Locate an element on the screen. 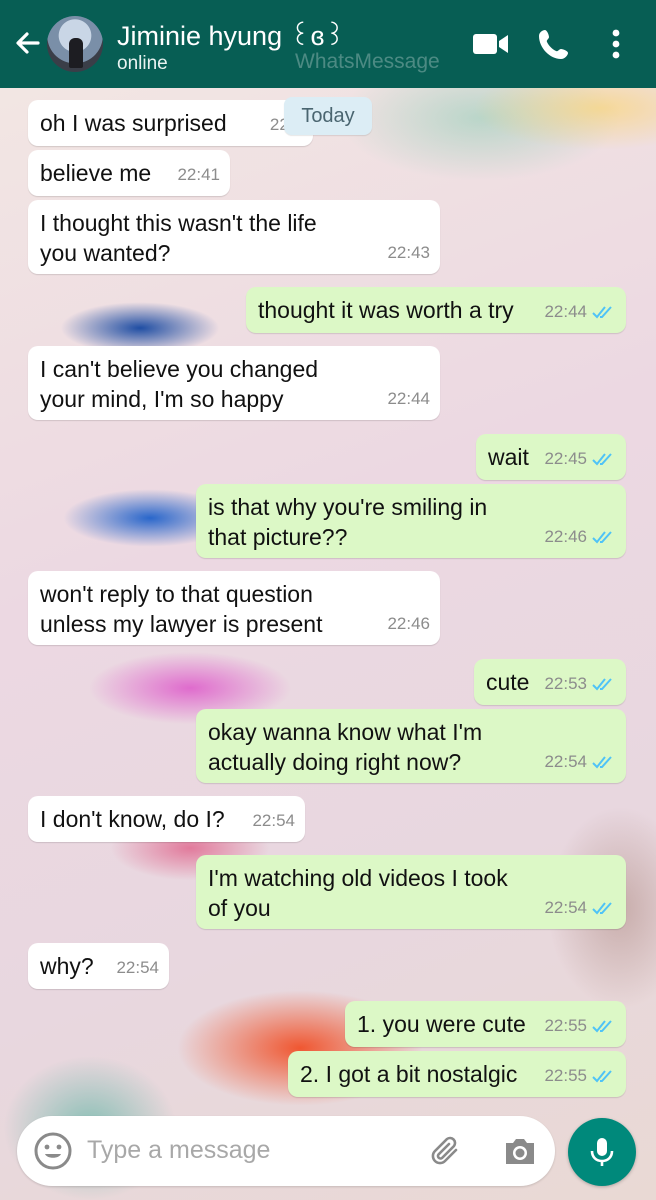 Image resolution: width=656 pixels, height=1200 pixels. message-incoming: why? 22:54 is located at coordinates (98, 966).